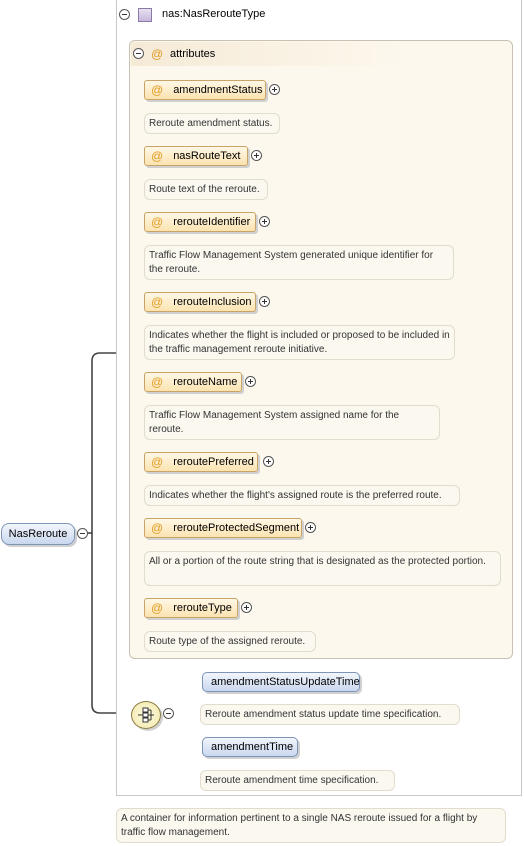 Image resolution: width=524 pixels, height=846 pixels. I want to click on root-element-label: NasReroute, so click(38, 534).